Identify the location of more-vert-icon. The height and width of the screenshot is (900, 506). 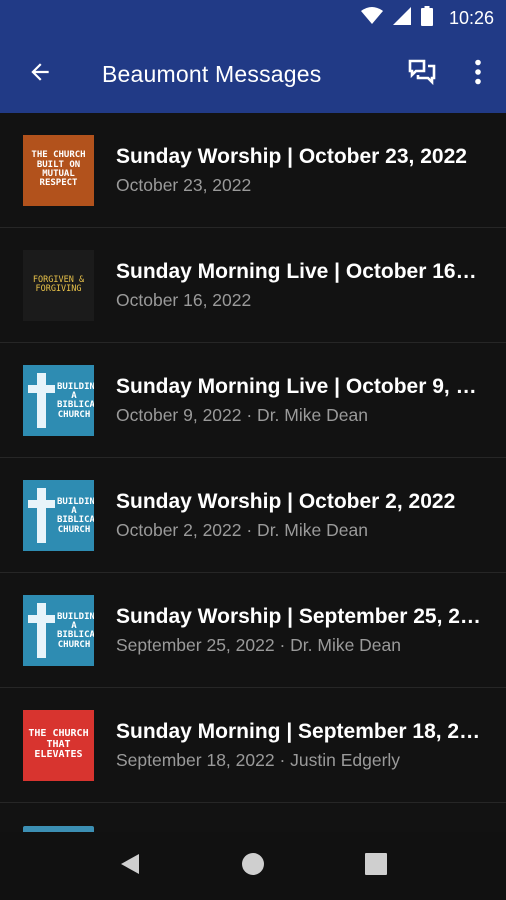
(478, 74).